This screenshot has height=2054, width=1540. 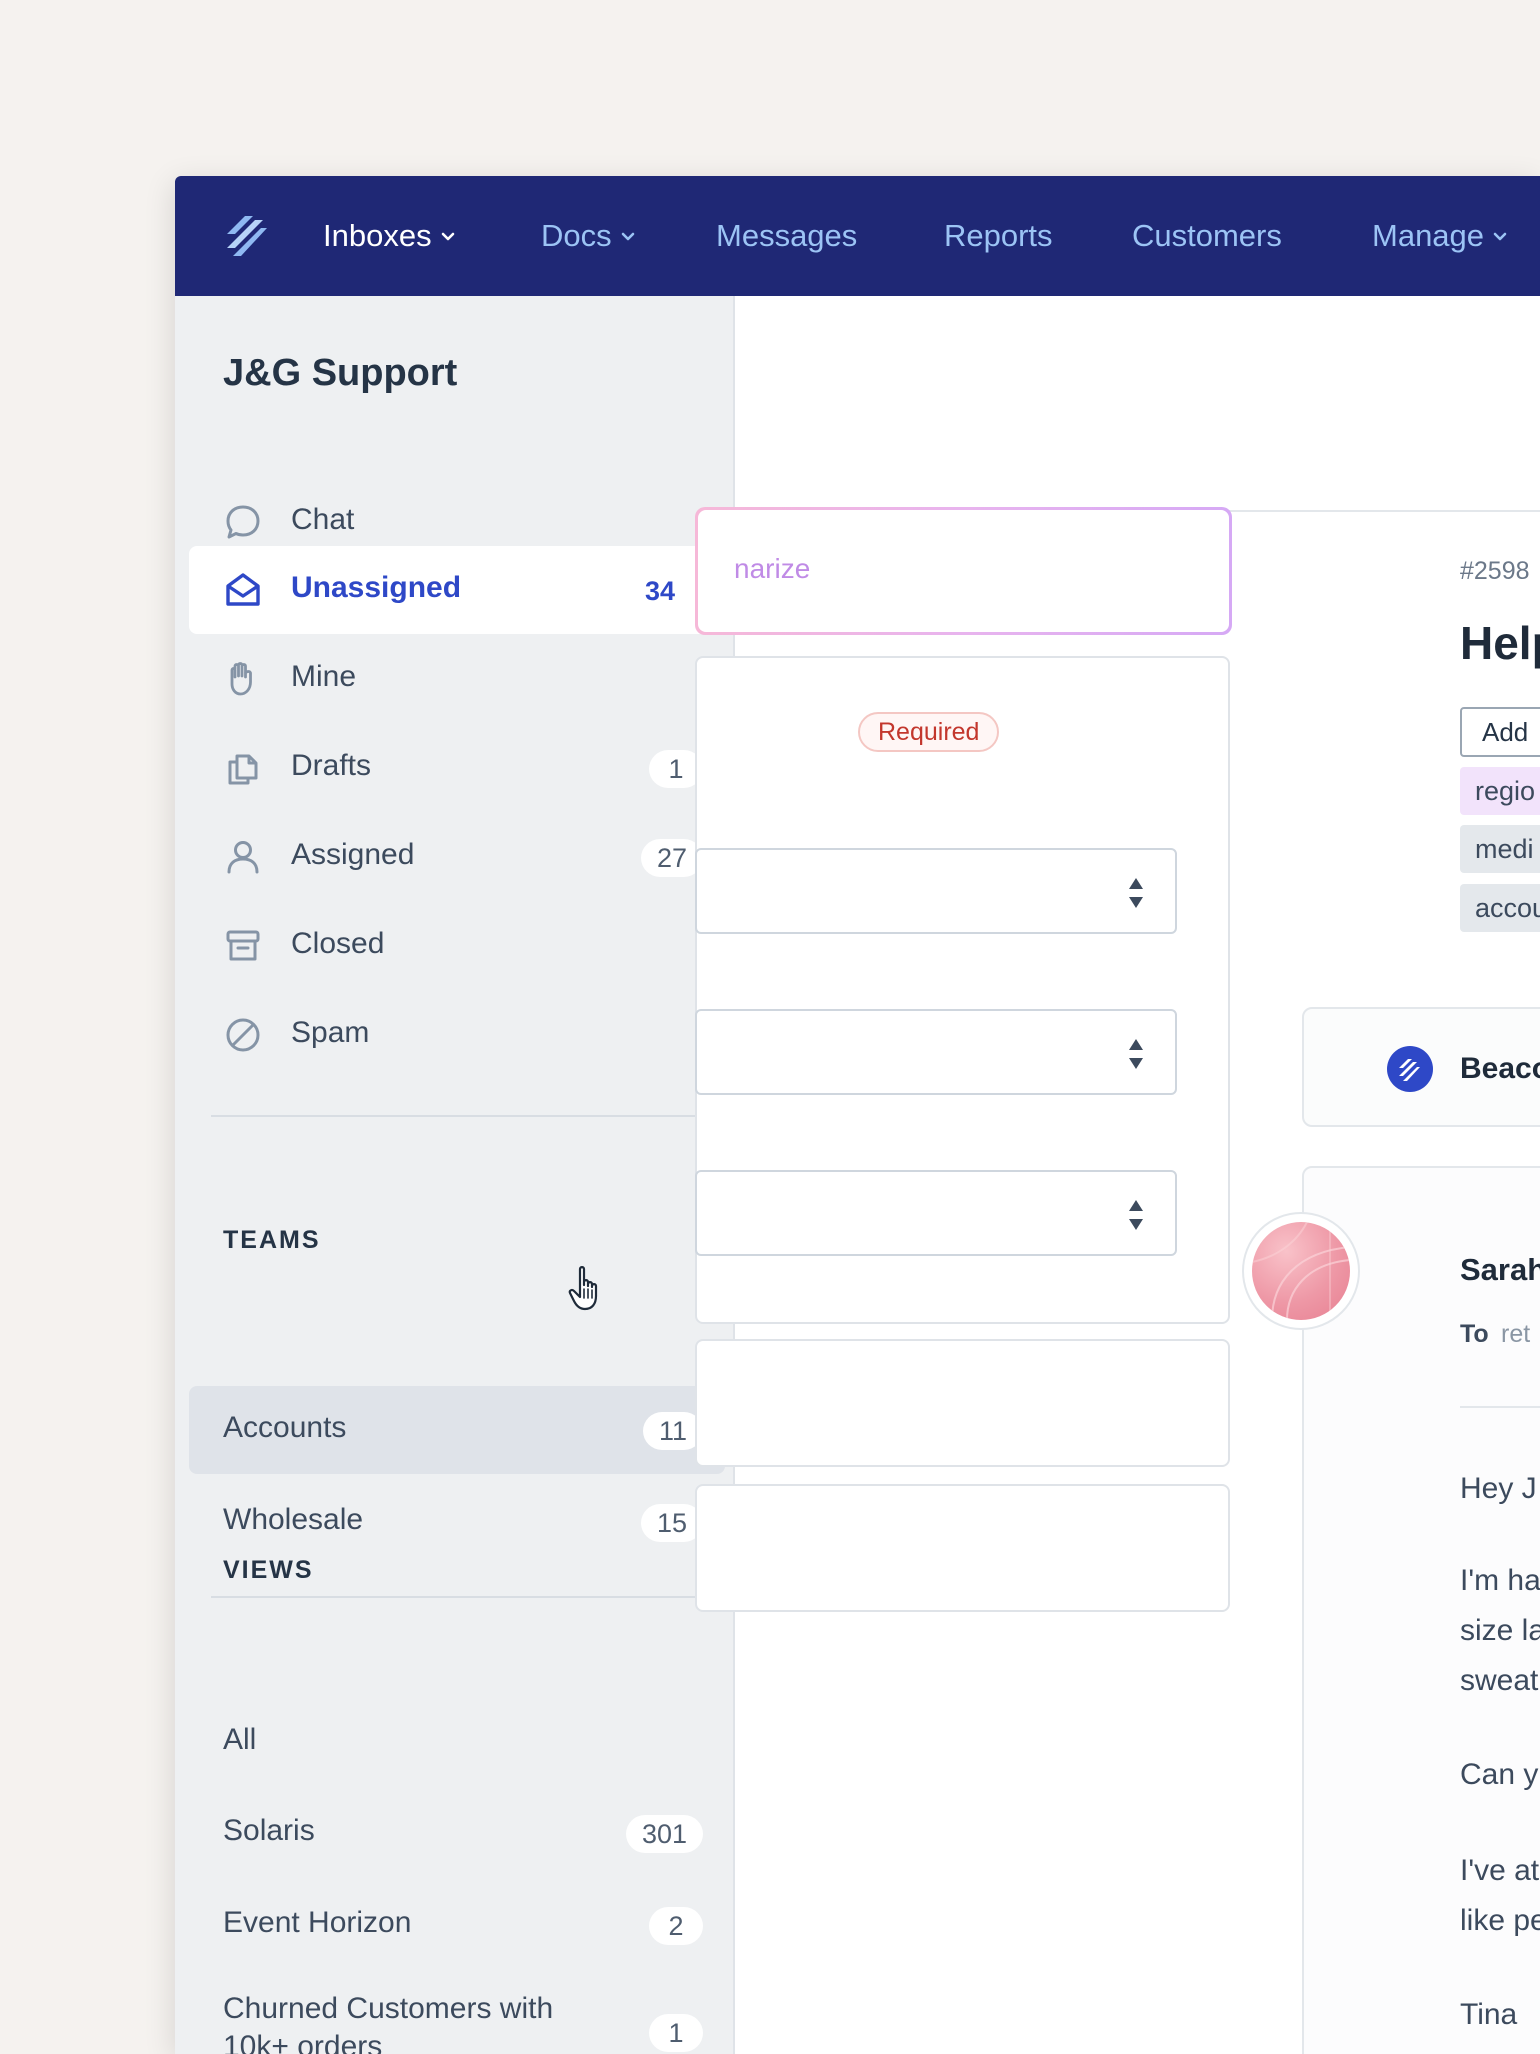 I want to click on required-badge: Required, so click(x=929, y=732).